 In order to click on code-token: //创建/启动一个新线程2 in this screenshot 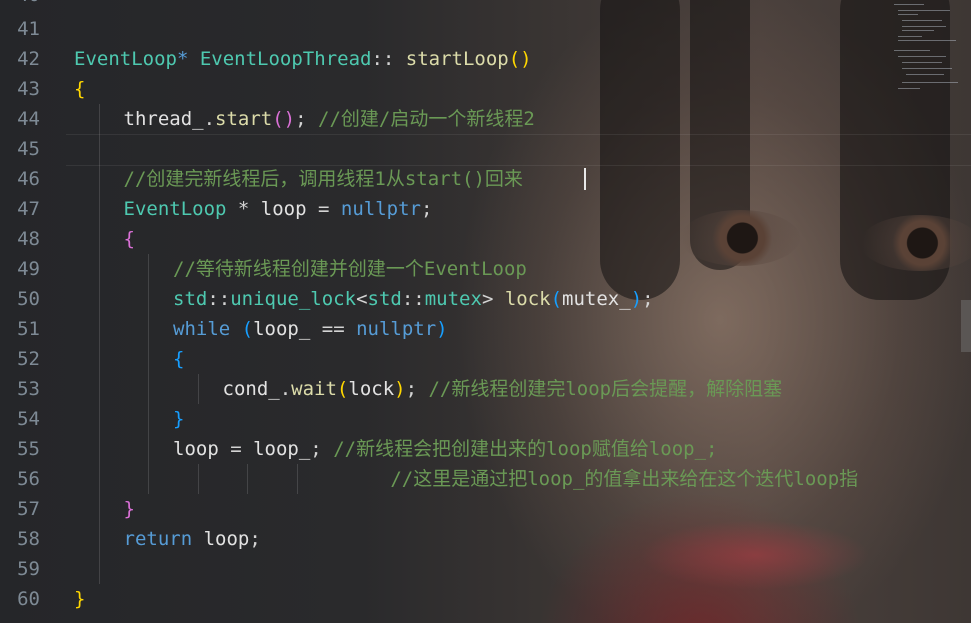, I will do `click(426, 119)`.